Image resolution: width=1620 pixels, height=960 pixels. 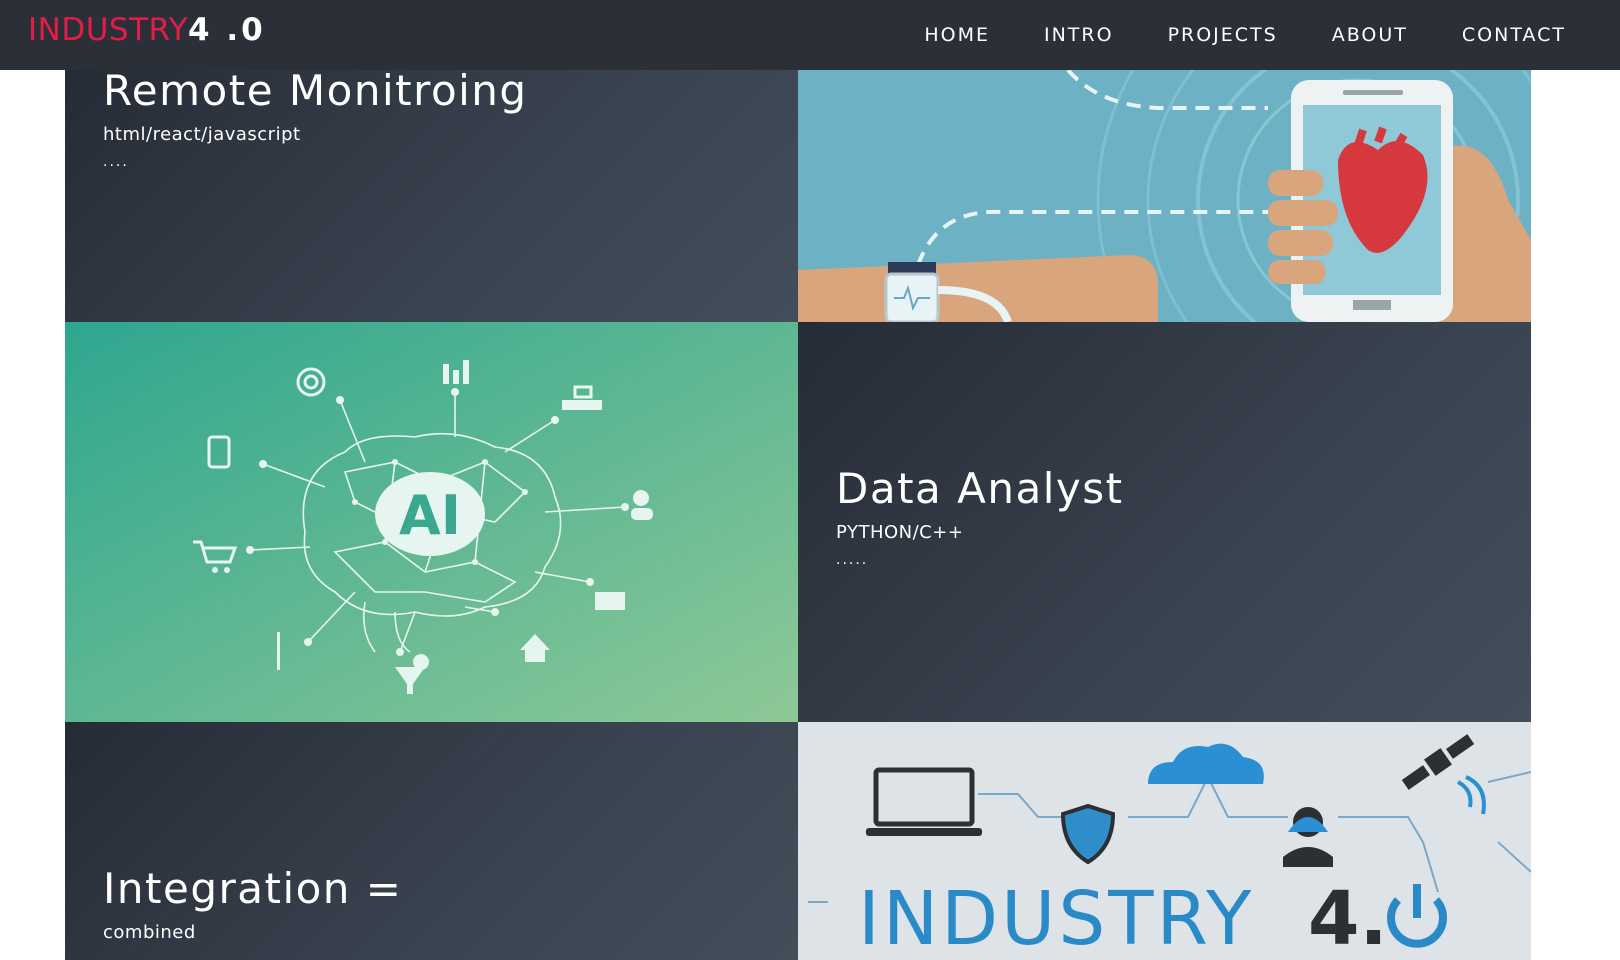 What do you see at coordinates (431, 841) in the screenshot?
I see `project-card-integration: Integration = combined` at bounding box center [431, 841].